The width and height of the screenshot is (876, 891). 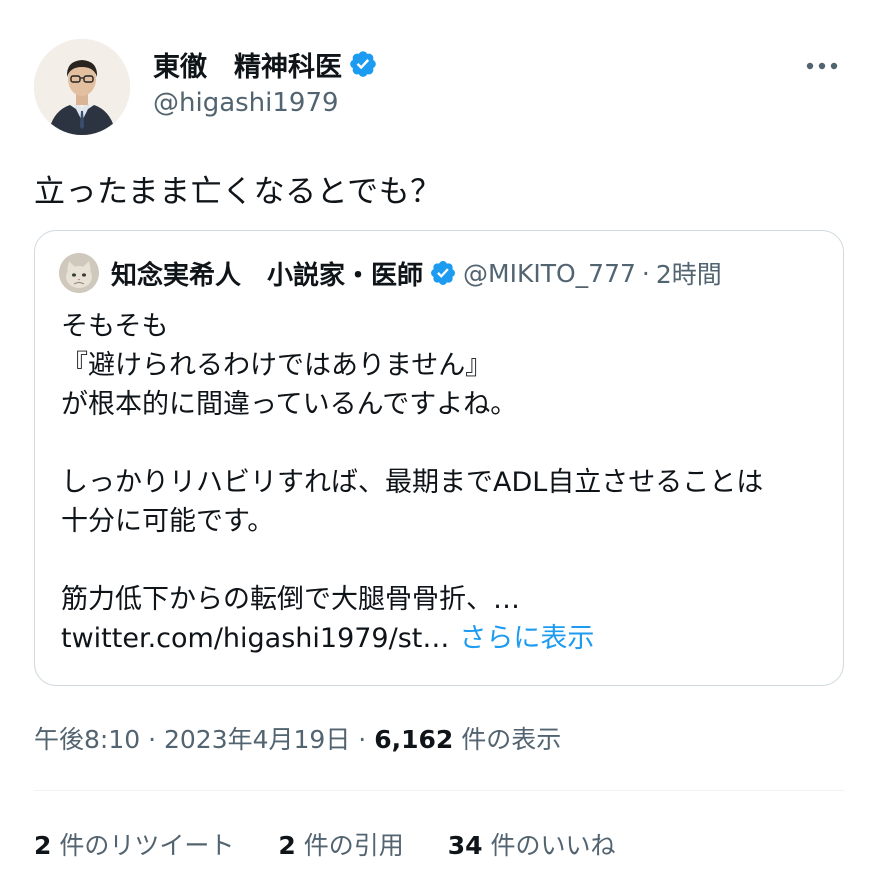 I want to click on quoted-text-line: が根本的に間違っているんですよね。, so click(x=289, y=404).